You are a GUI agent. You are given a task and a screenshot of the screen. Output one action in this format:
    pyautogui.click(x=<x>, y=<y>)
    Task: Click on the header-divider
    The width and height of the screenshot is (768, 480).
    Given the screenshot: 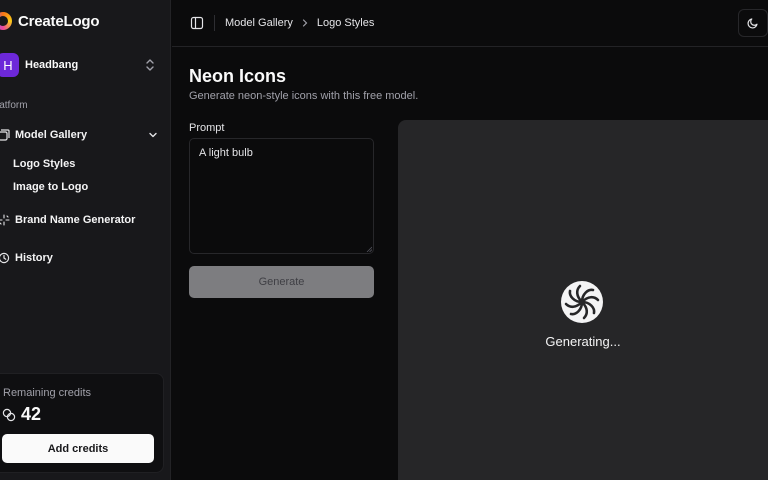 What is the action you would take?
    pyautogui.click(x=214, y=23)
    